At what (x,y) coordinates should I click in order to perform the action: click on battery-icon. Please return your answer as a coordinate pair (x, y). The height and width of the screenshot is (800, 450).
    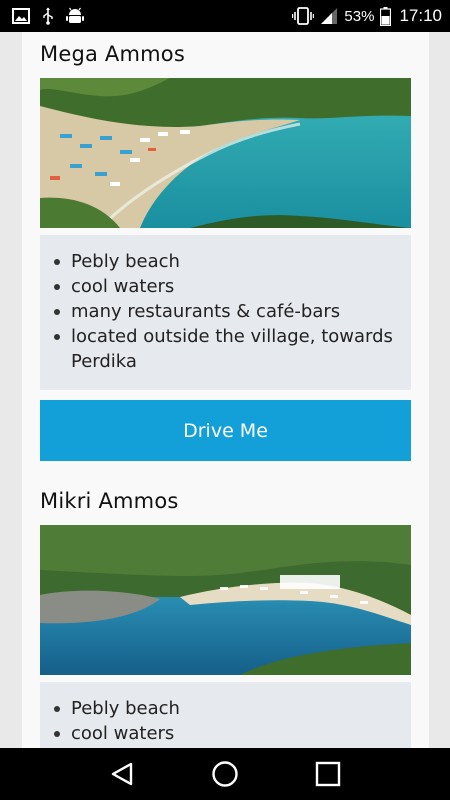
    Looking at the image, I should click on (386, 16).